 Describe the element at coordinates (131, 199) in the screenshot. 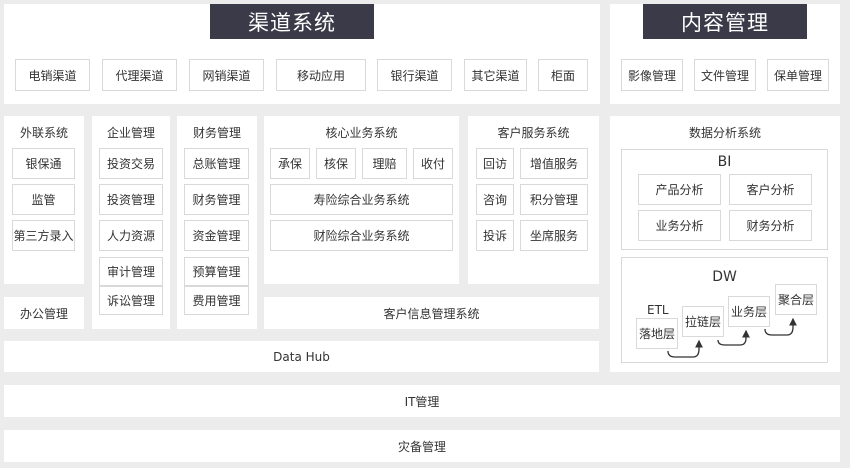

I see `enterprise-item: 投资管理` at that location.